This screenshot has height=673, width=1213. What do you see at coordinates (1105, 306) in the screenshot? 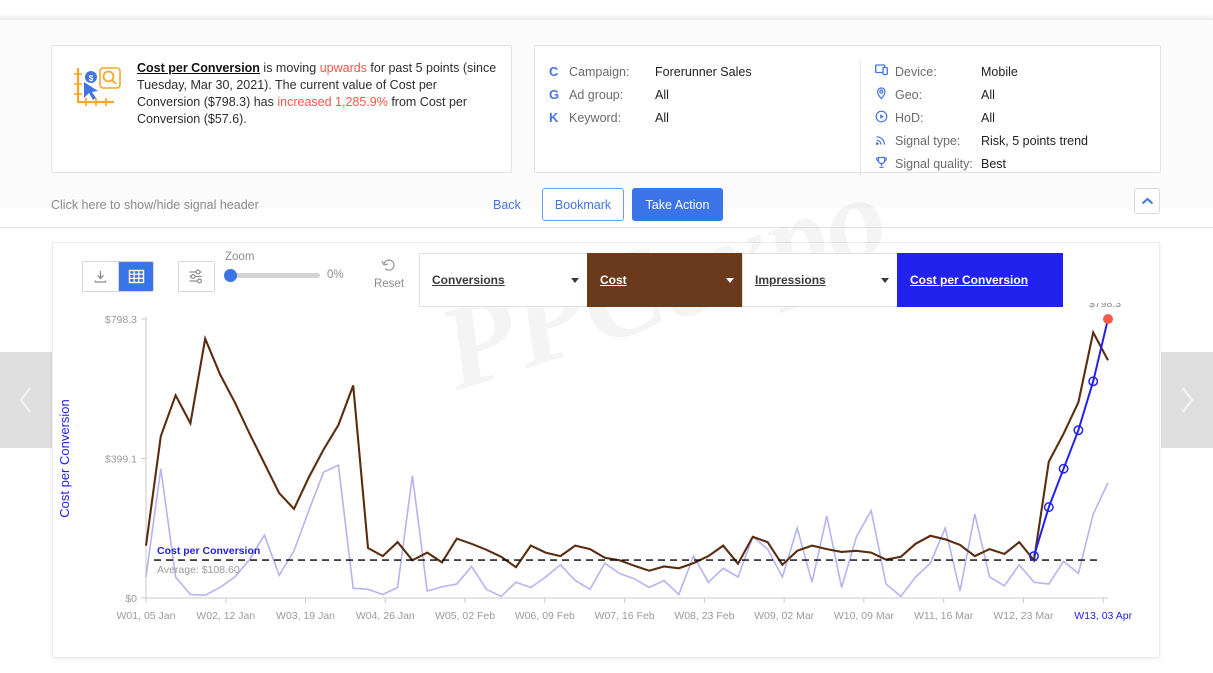
I see `end-point-label: $798.3` at bounding box center [1105, 306].